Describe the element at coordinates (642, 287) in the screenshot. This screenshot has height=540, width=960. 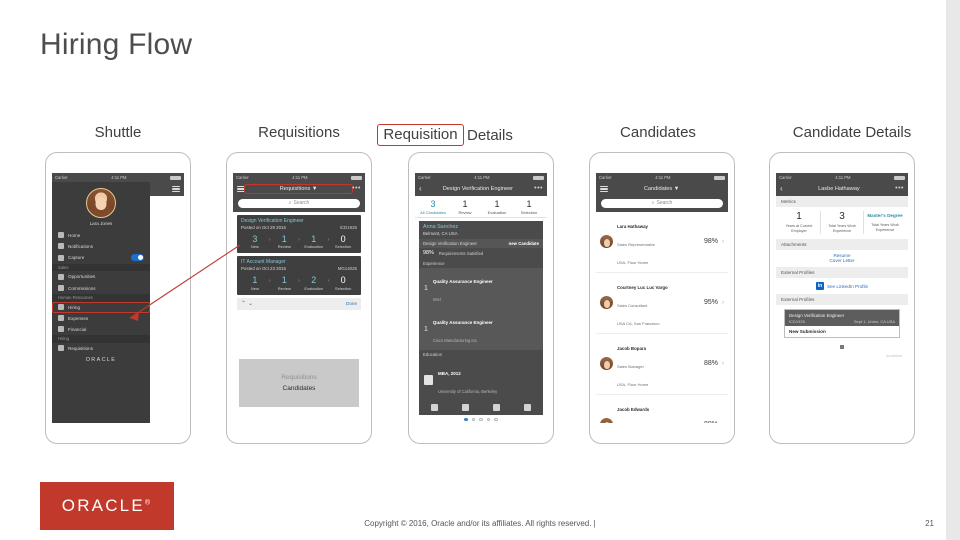
I see `candidate-name: Courtney Luc Luc Vargo` at that location.